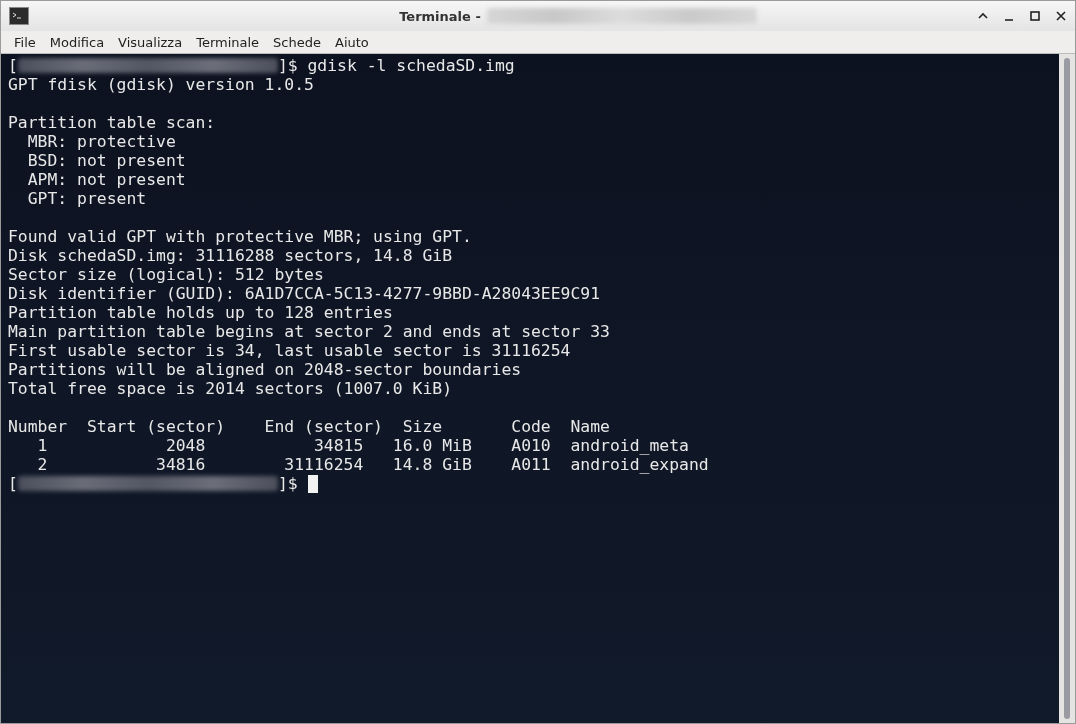  I want to click on output-line: Partition table scan:, so click(112, 122).